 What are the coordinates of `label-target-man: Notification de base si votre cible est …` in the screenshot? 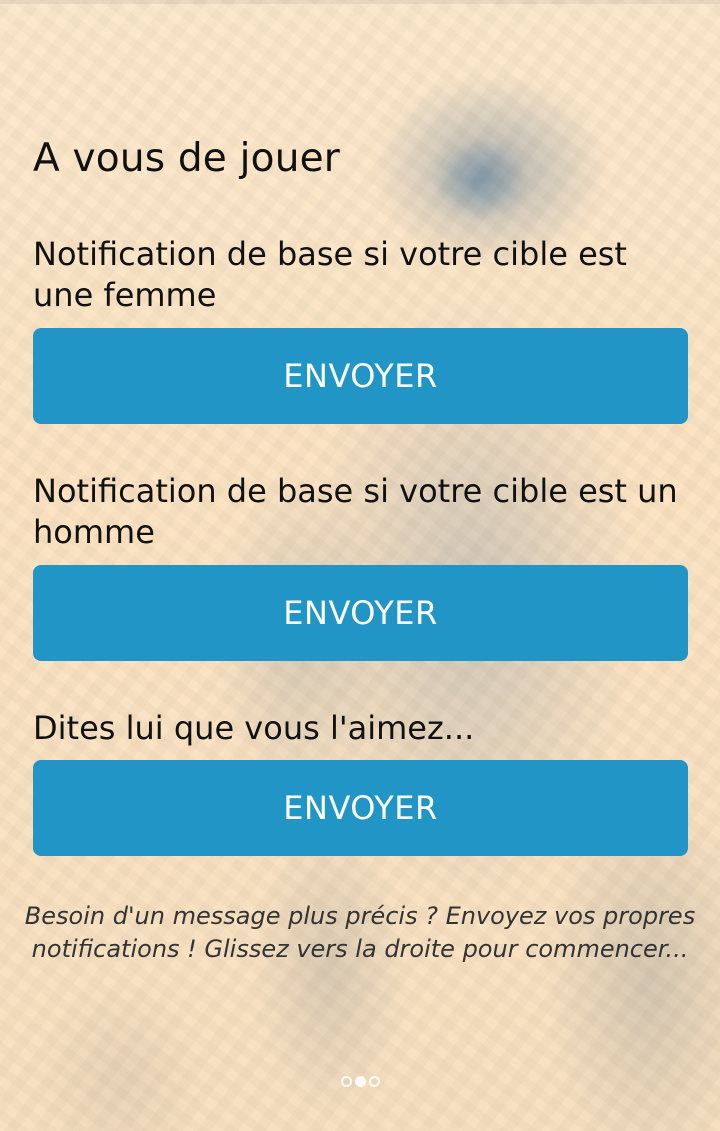 It's located at (355, 511).